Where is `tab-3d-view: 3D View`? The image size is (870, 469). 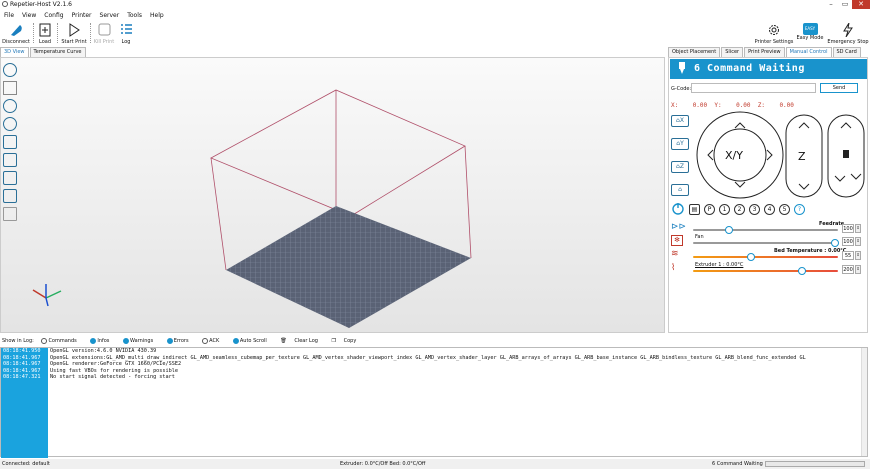 tab-3d-view: 3D View is located at coordinates (14, 52).